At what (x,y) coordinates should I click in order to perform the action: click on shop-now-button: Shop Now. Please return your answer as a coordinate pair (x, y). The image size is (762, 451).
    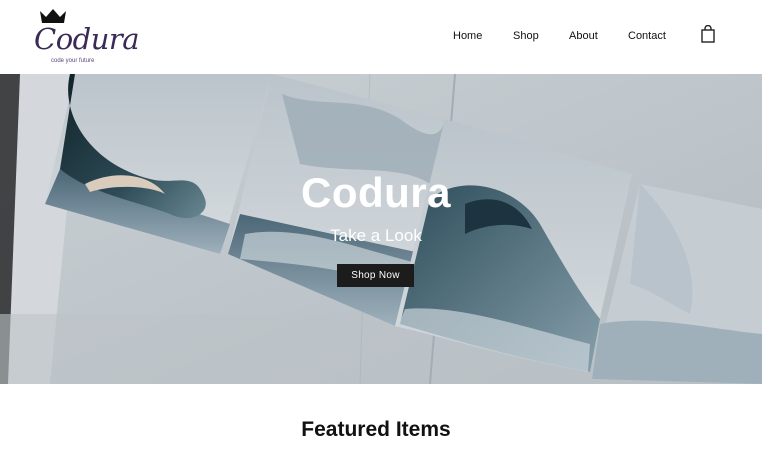
    Looking at the image, I should click on (375, 275).